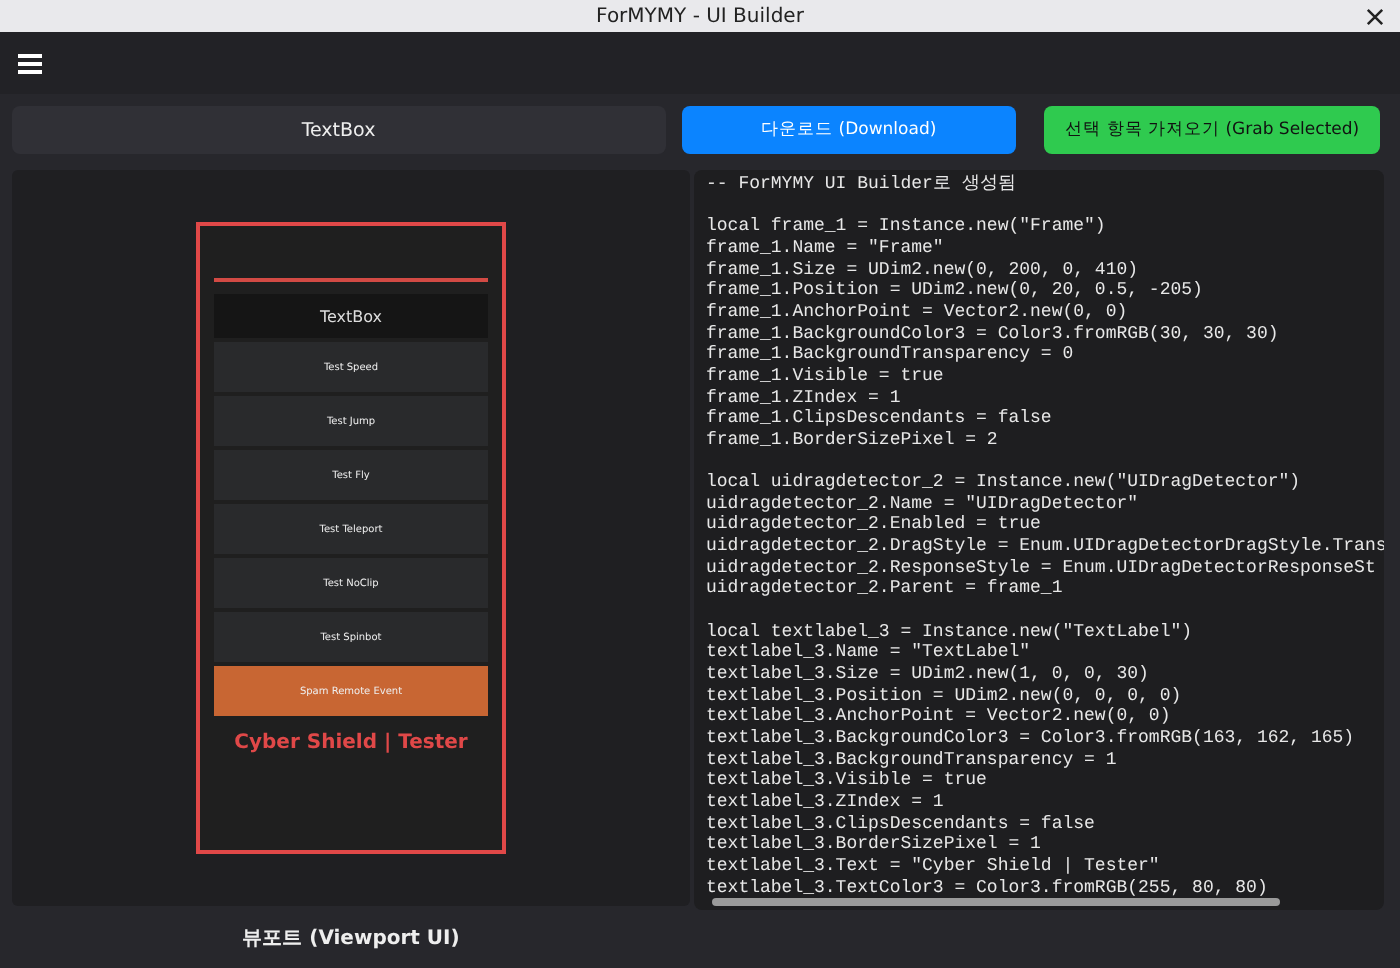 Image resolution: width=1400 pixels, height=968 pixels. I want to click on code-line: frame_1.BackgroundTransparency = 0, so click(891, 355).